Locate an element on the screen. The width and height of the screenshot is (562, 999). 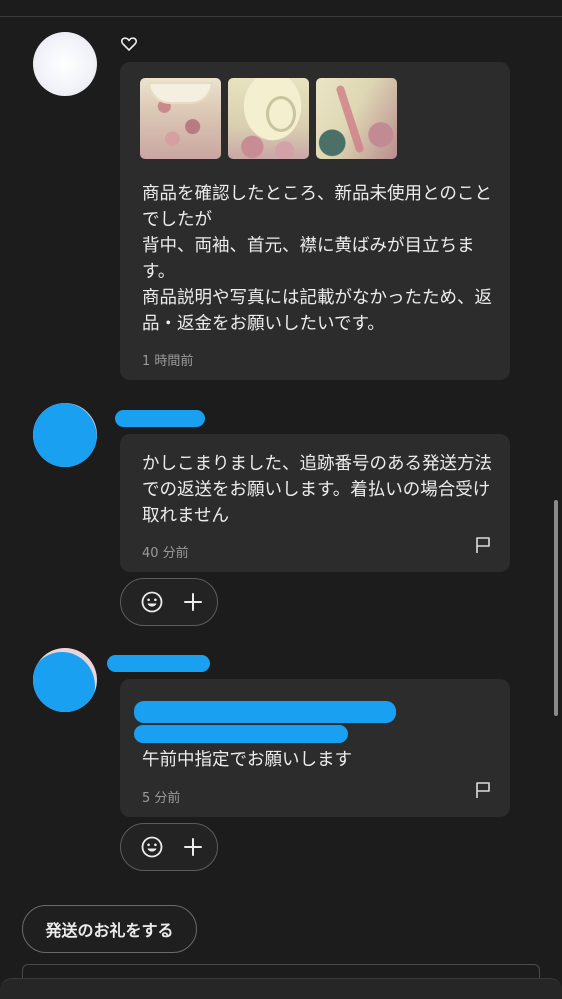
item-photo-sleeve is located at coordinates (268, 118).